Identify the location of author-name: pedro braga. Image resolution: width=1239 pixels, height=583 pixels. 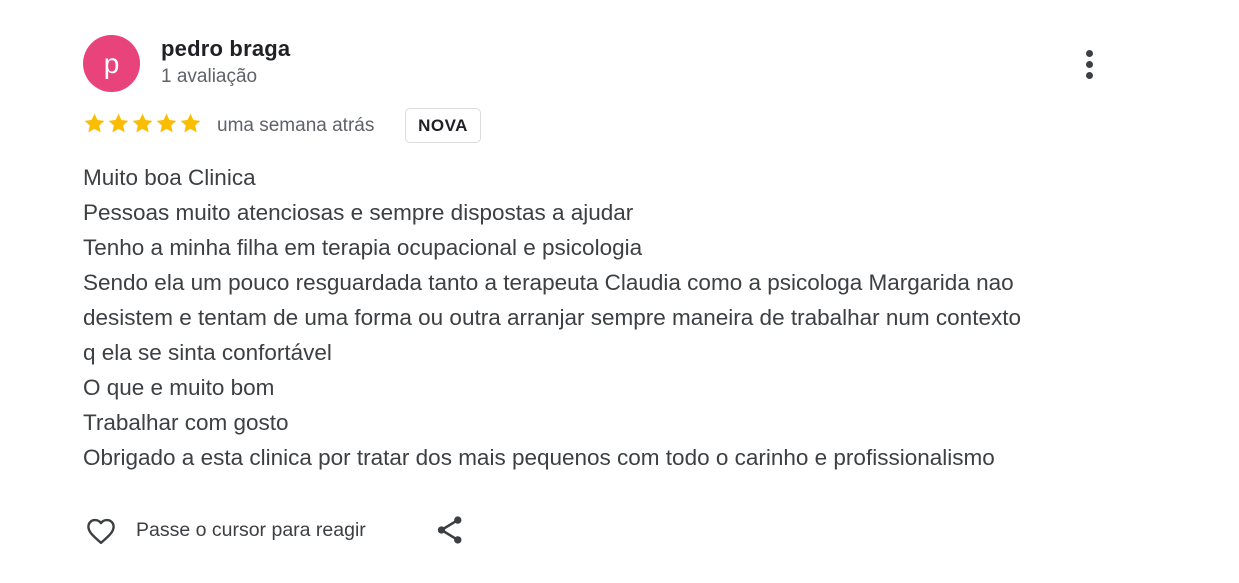
(225, 49).